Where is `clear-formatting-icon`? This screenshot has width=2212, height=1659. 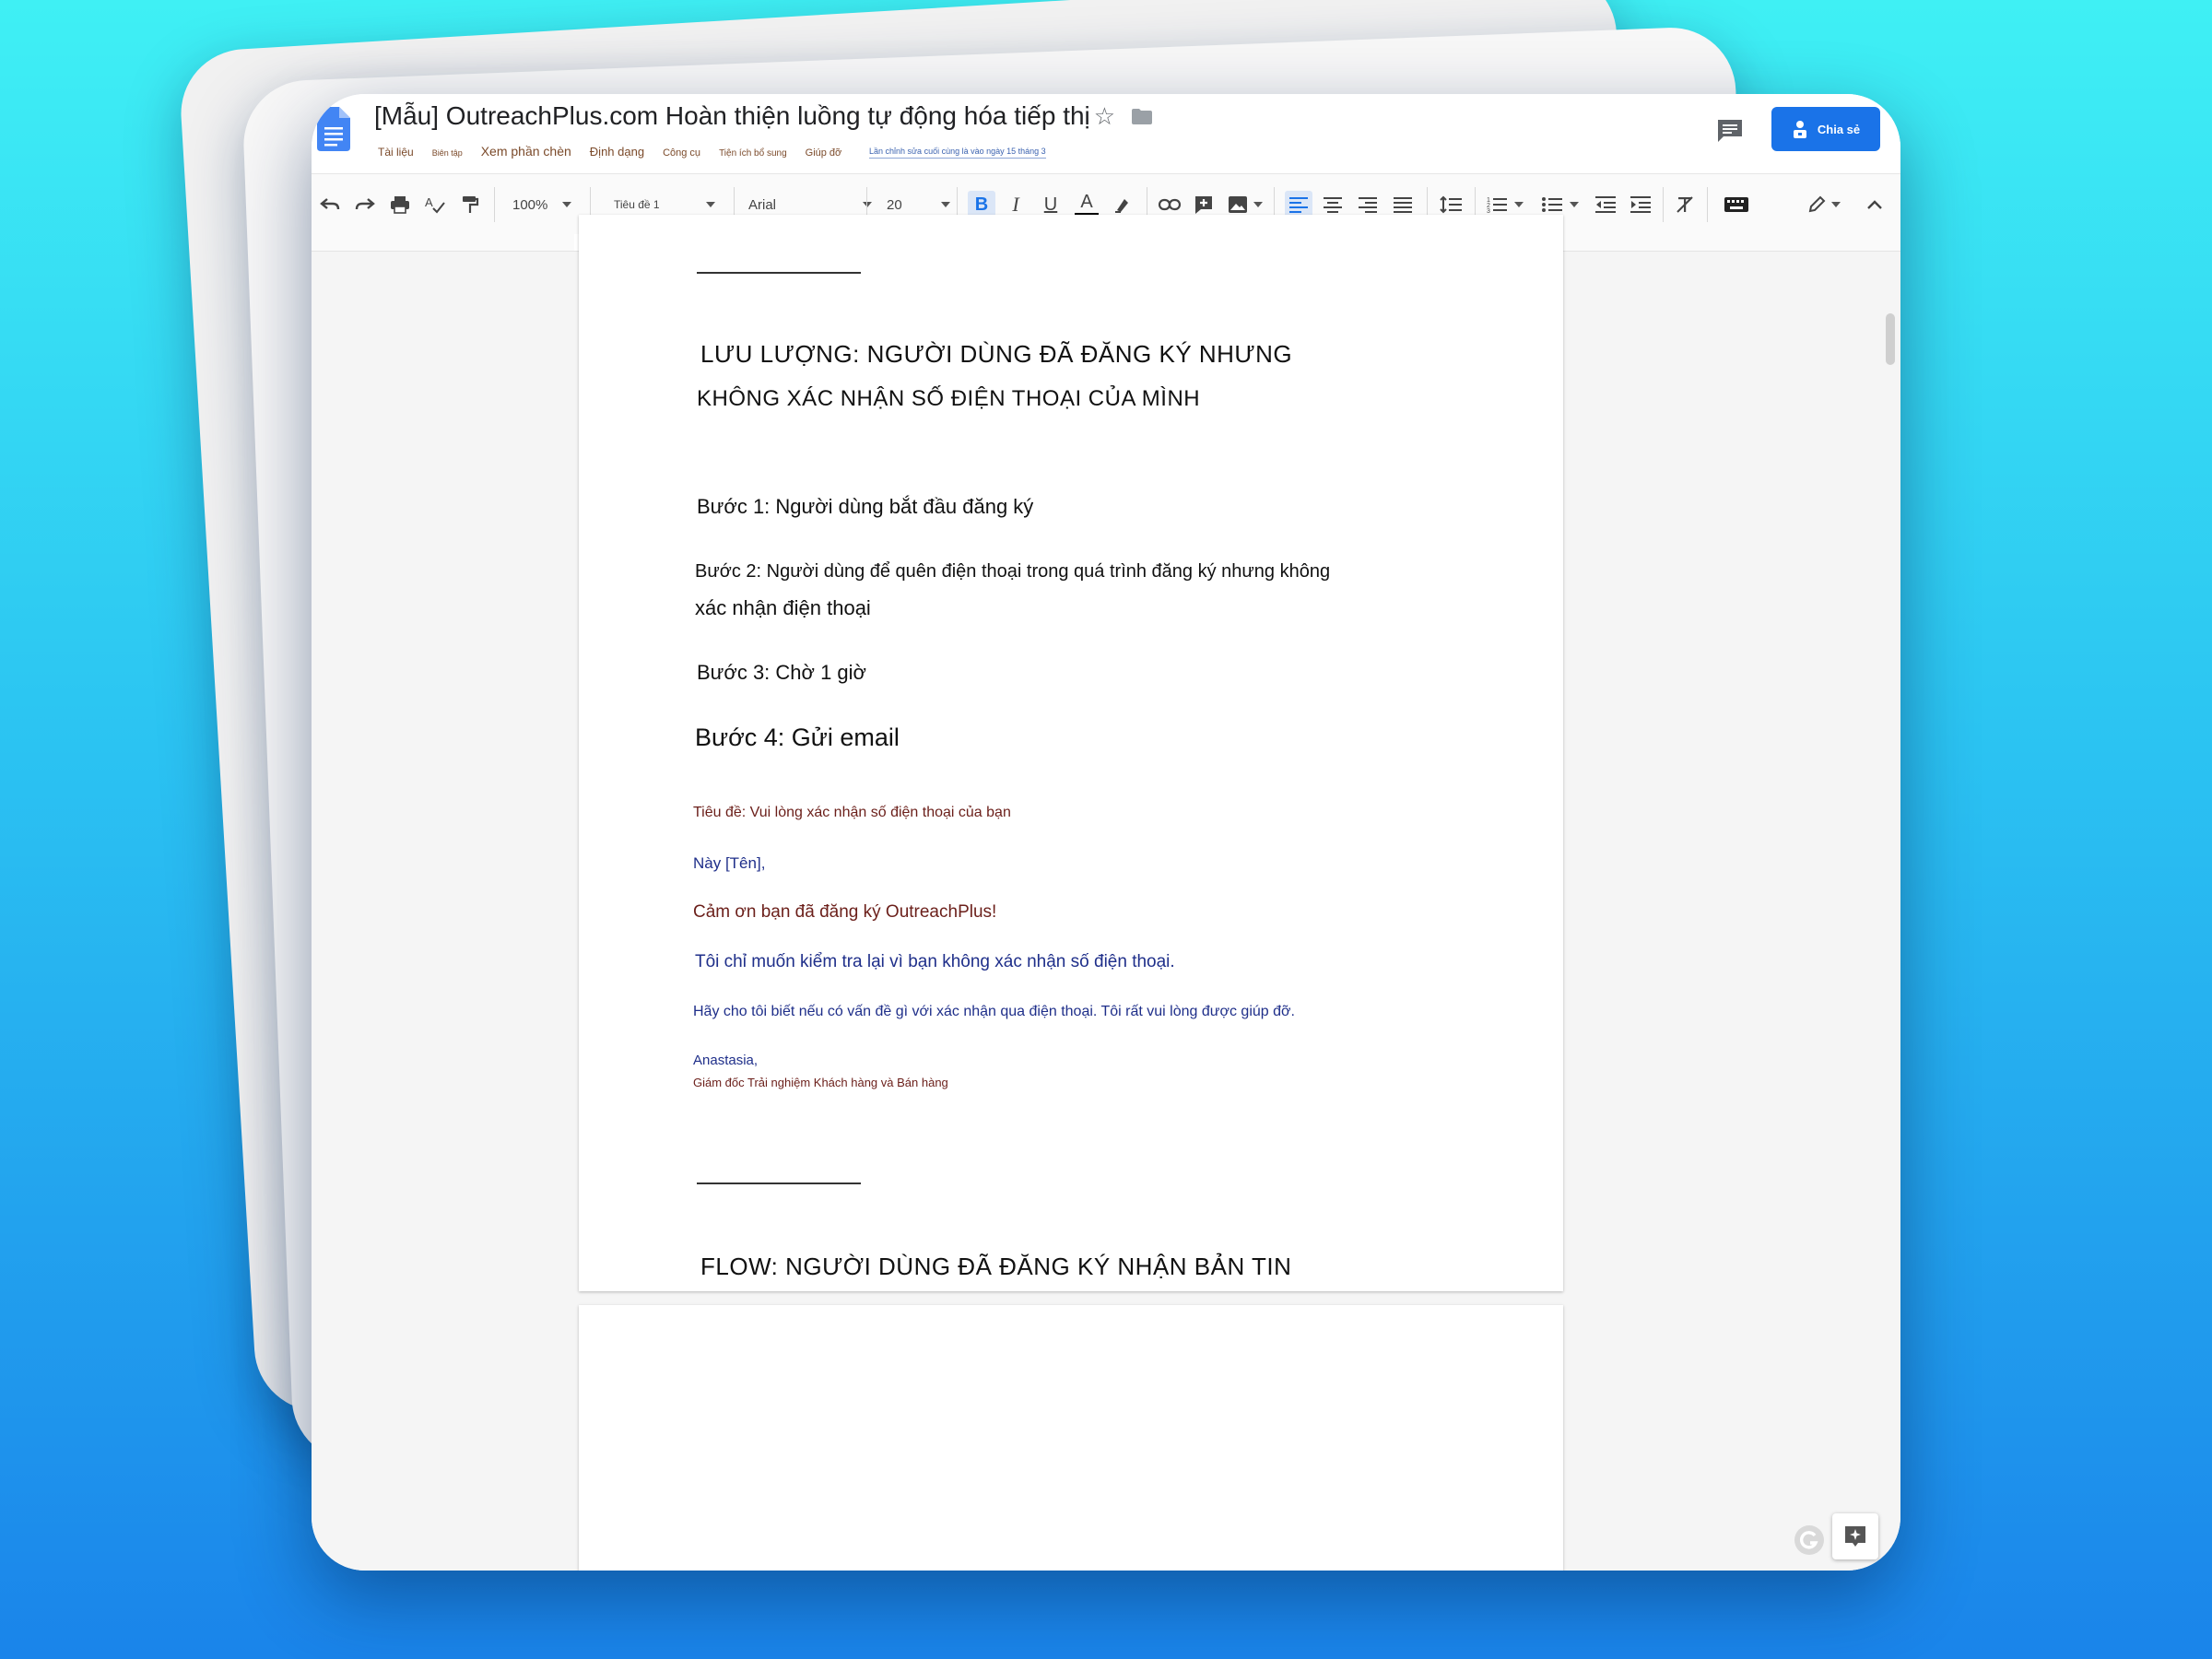 clear-formatting-icon is located at coordinates (1685, 204).